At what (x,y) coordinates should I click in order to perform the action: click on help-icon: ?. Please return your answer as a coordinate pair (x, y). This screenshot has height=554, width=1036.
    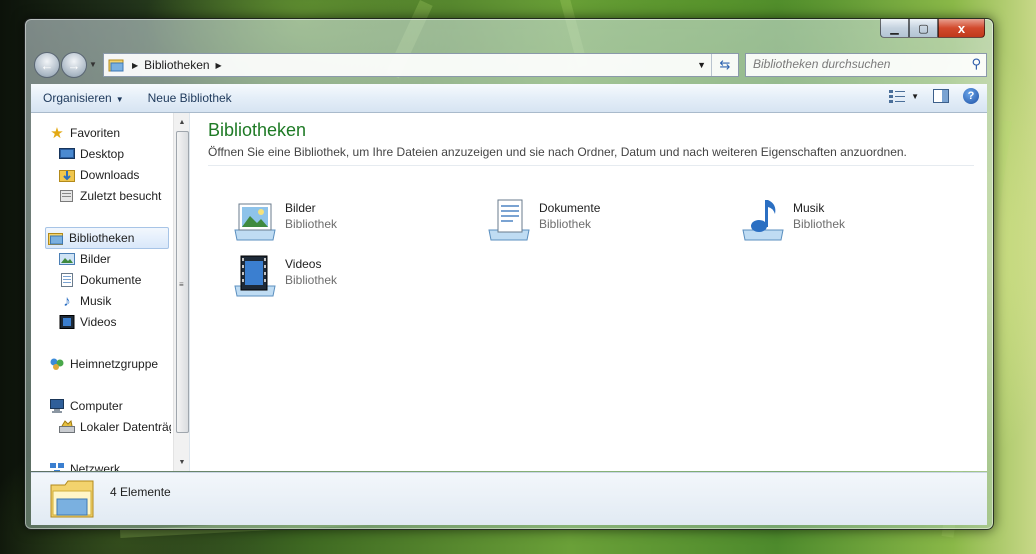
    Looking at the image, I should click on (971, 96).